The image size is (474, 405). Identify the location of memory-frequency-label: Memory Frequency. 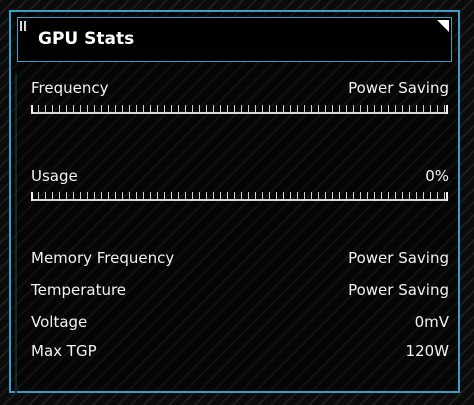
(103, 258).